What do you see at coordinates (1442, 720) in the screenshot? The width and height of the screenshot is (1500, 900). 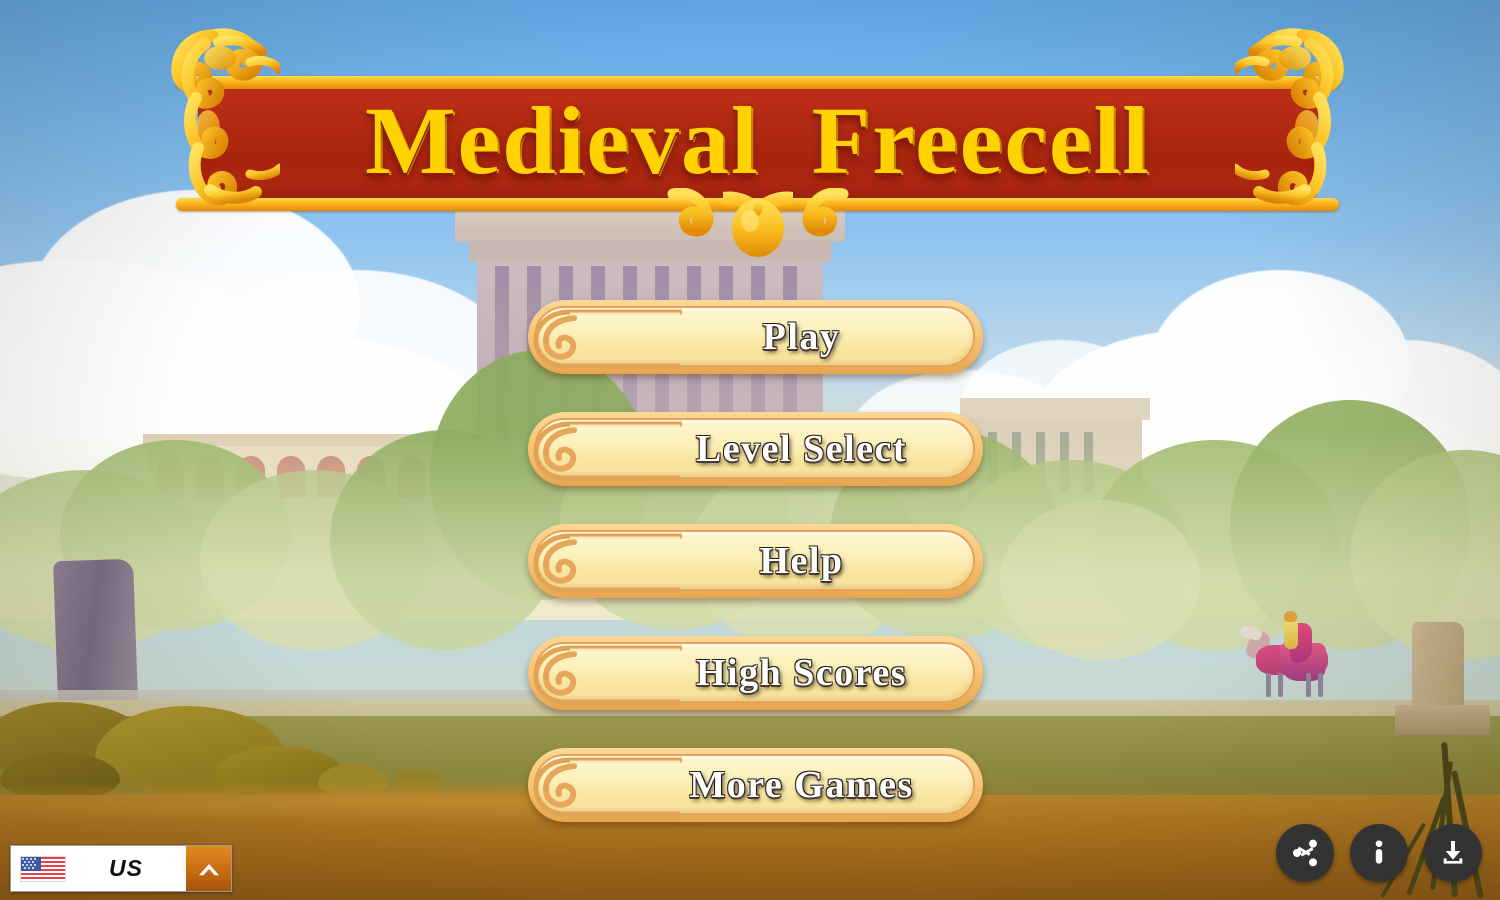 I see `pillar-base` at bounding box center [1442, 720].